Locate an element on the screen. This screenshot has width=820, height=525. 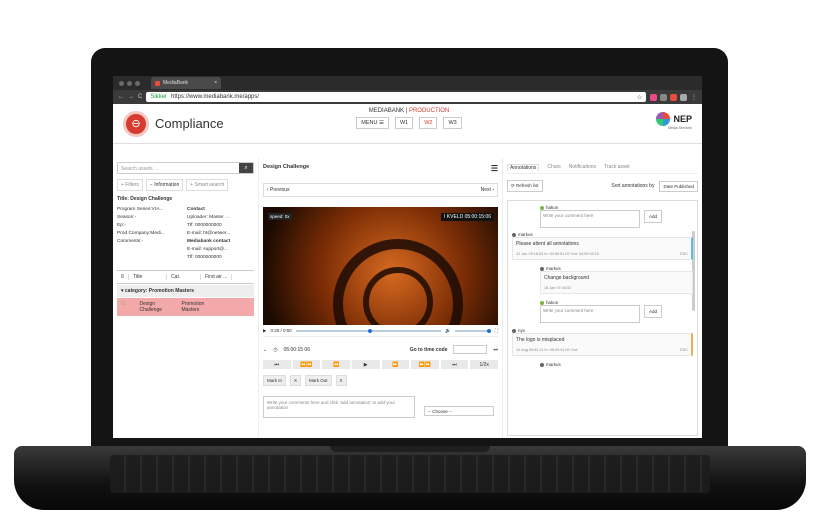
player-menu-icon: ☰ is located at coordinates (494, 168).